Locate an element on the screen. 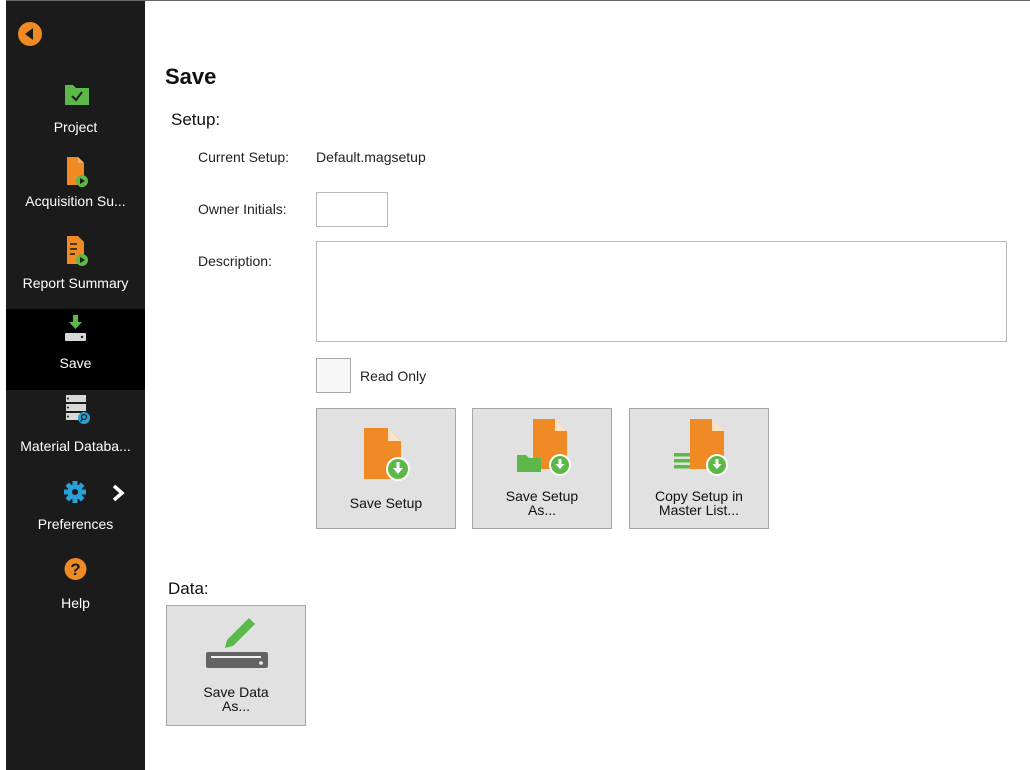  back-button is located at coordinates (30, 34).